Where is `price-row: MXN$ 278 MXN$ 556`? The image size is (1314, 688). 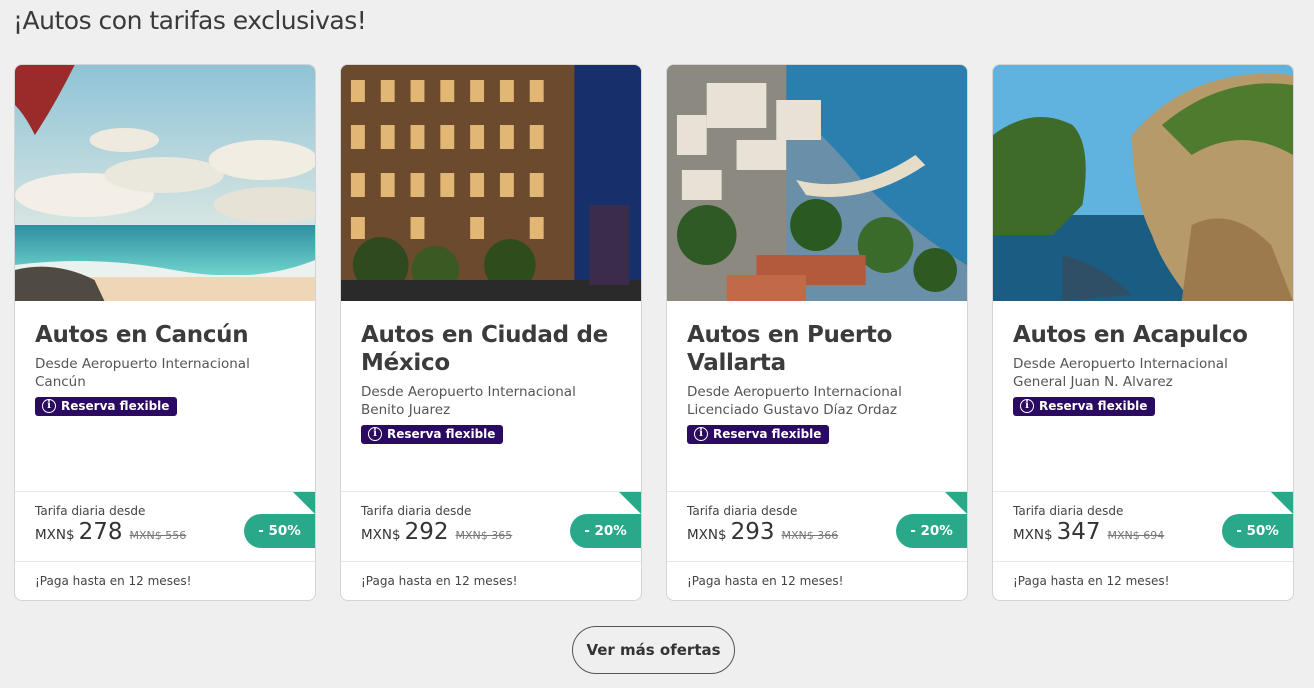
price-row: MXN$ 278 MXN$ 556 is located at coordinates (110, 532).